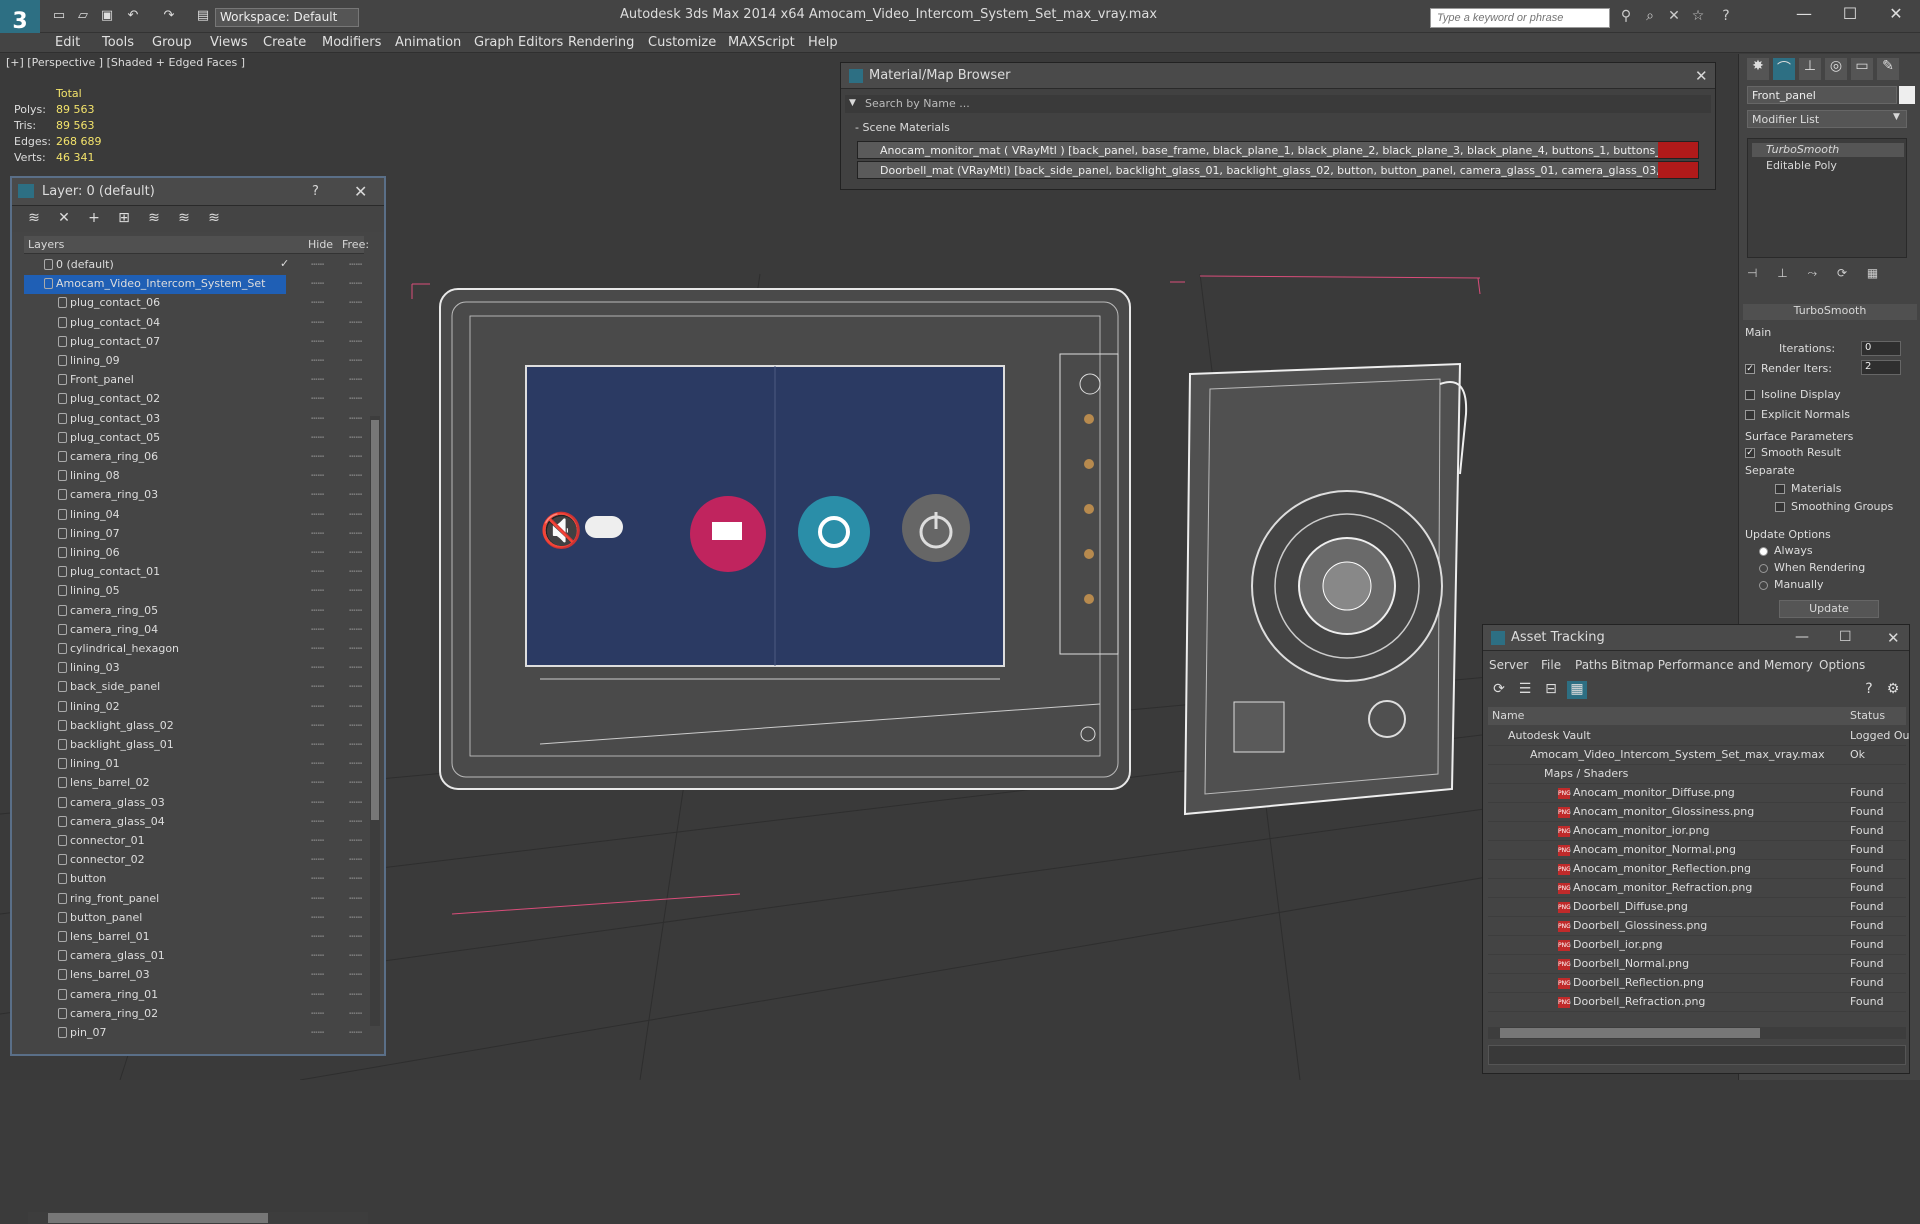 This screenshot has width=1920, height=1224. I want to click on undo-icon: ↶, so click(133, 16).